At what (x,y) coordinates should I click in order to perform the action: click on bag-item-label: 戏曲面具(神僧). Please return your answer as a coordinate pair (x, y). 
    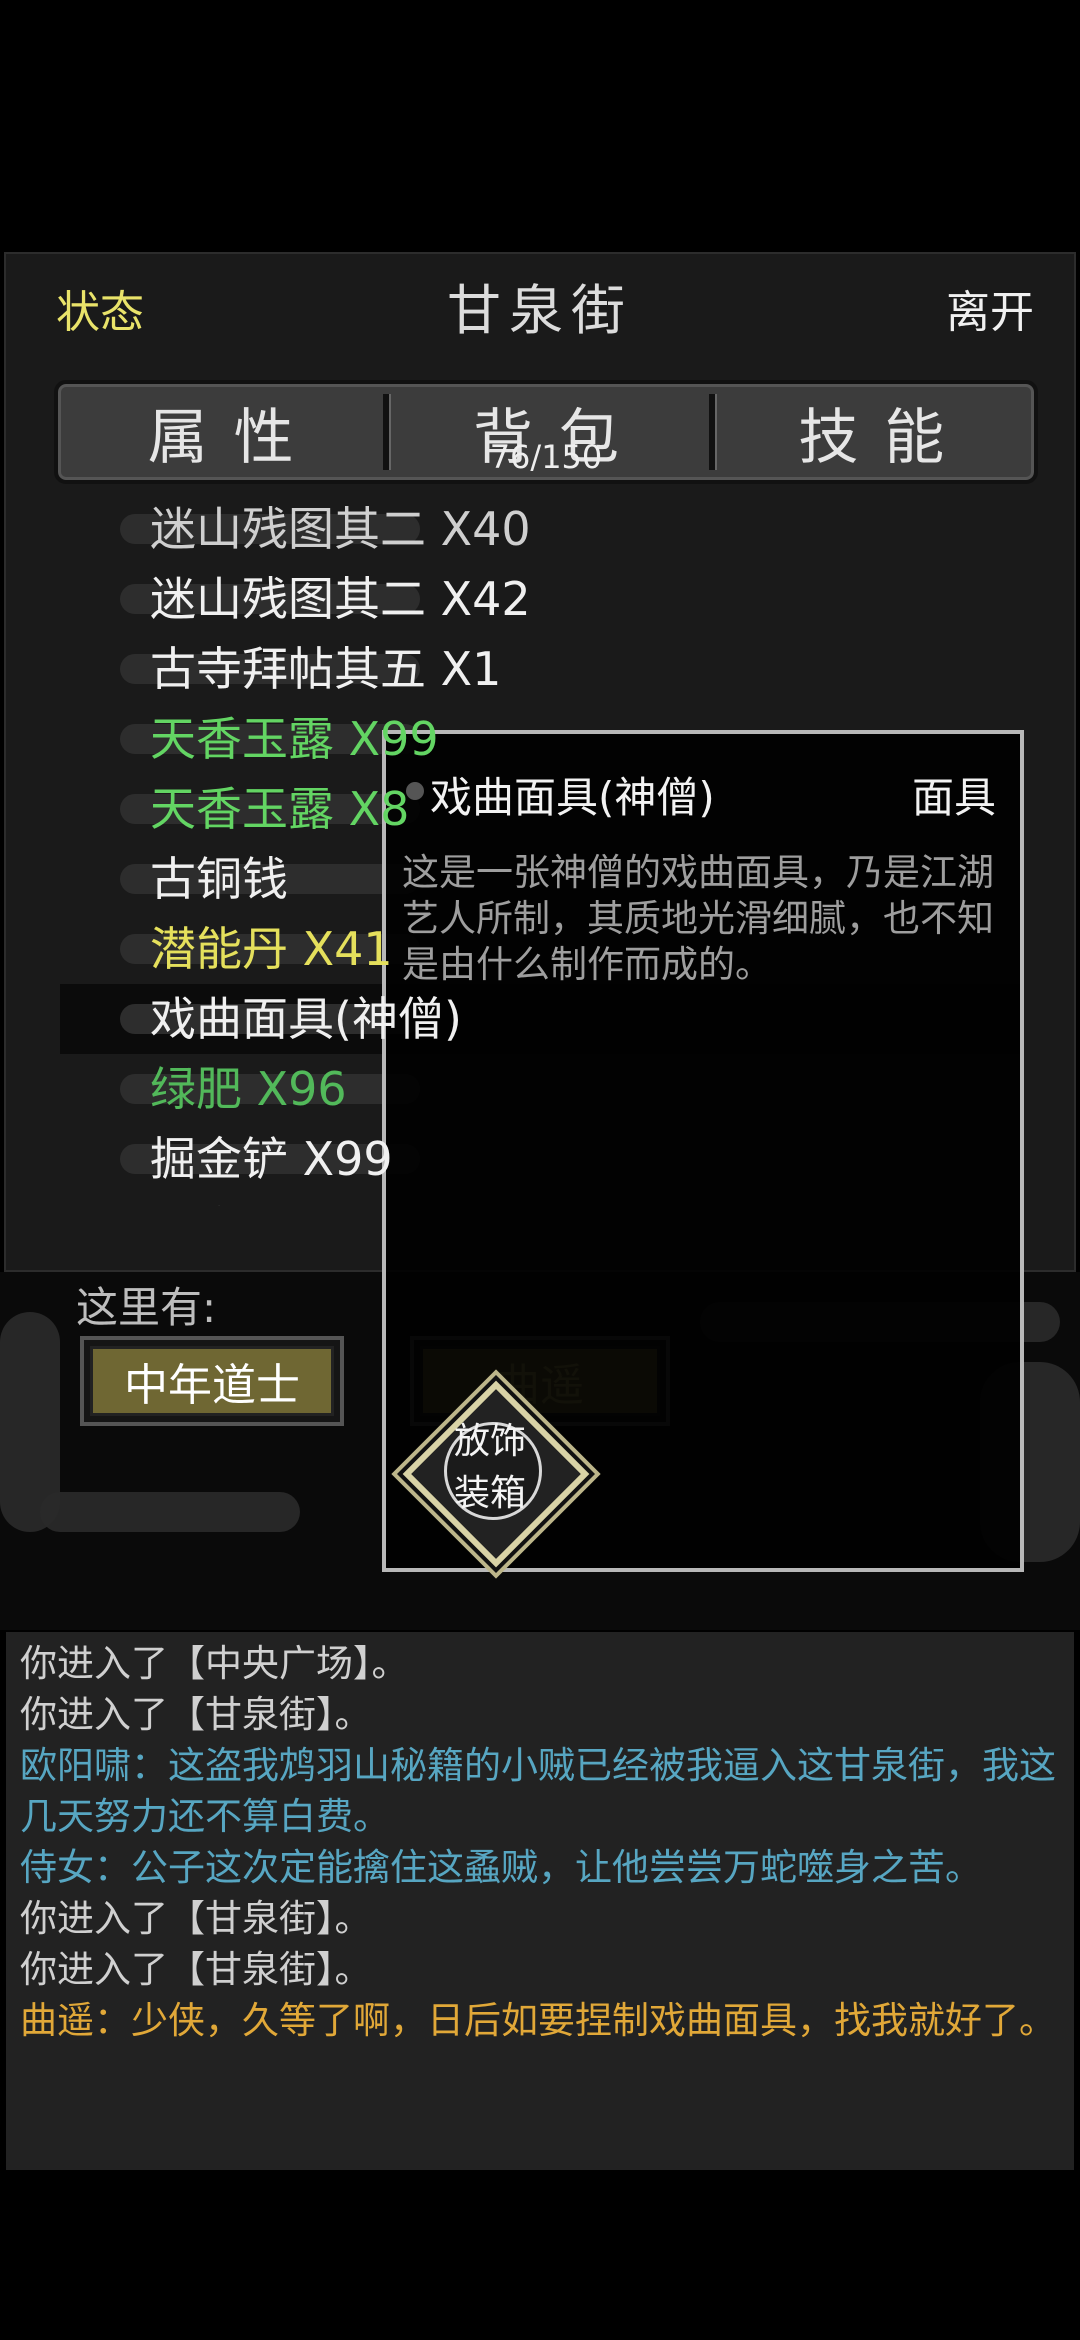
    Looking at the image, I should click on (306, 1019).